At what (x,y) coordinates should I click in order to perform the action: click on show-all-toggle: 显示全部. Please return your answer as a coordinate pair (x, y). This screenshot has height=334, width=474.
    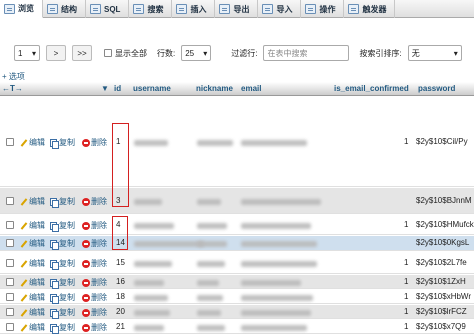
    Looking at the image, I should click on (125, 53).